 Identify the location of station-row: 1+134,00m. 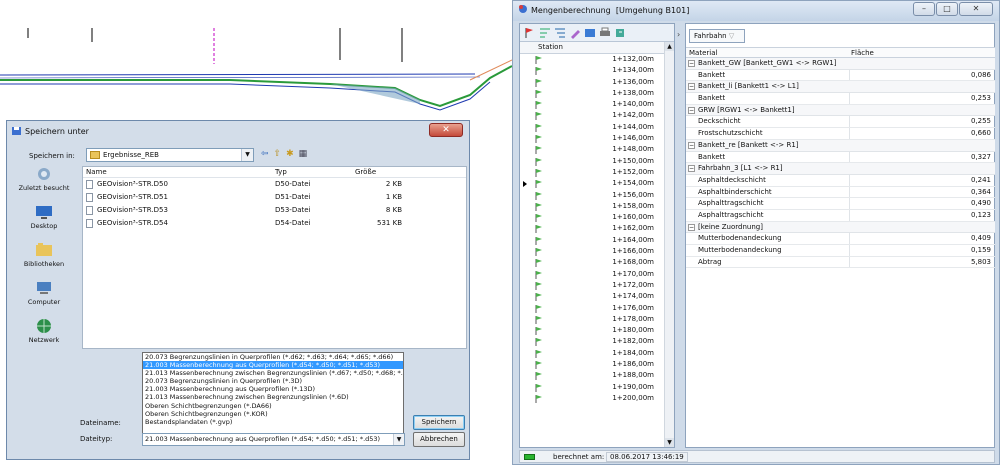
(597, 70).